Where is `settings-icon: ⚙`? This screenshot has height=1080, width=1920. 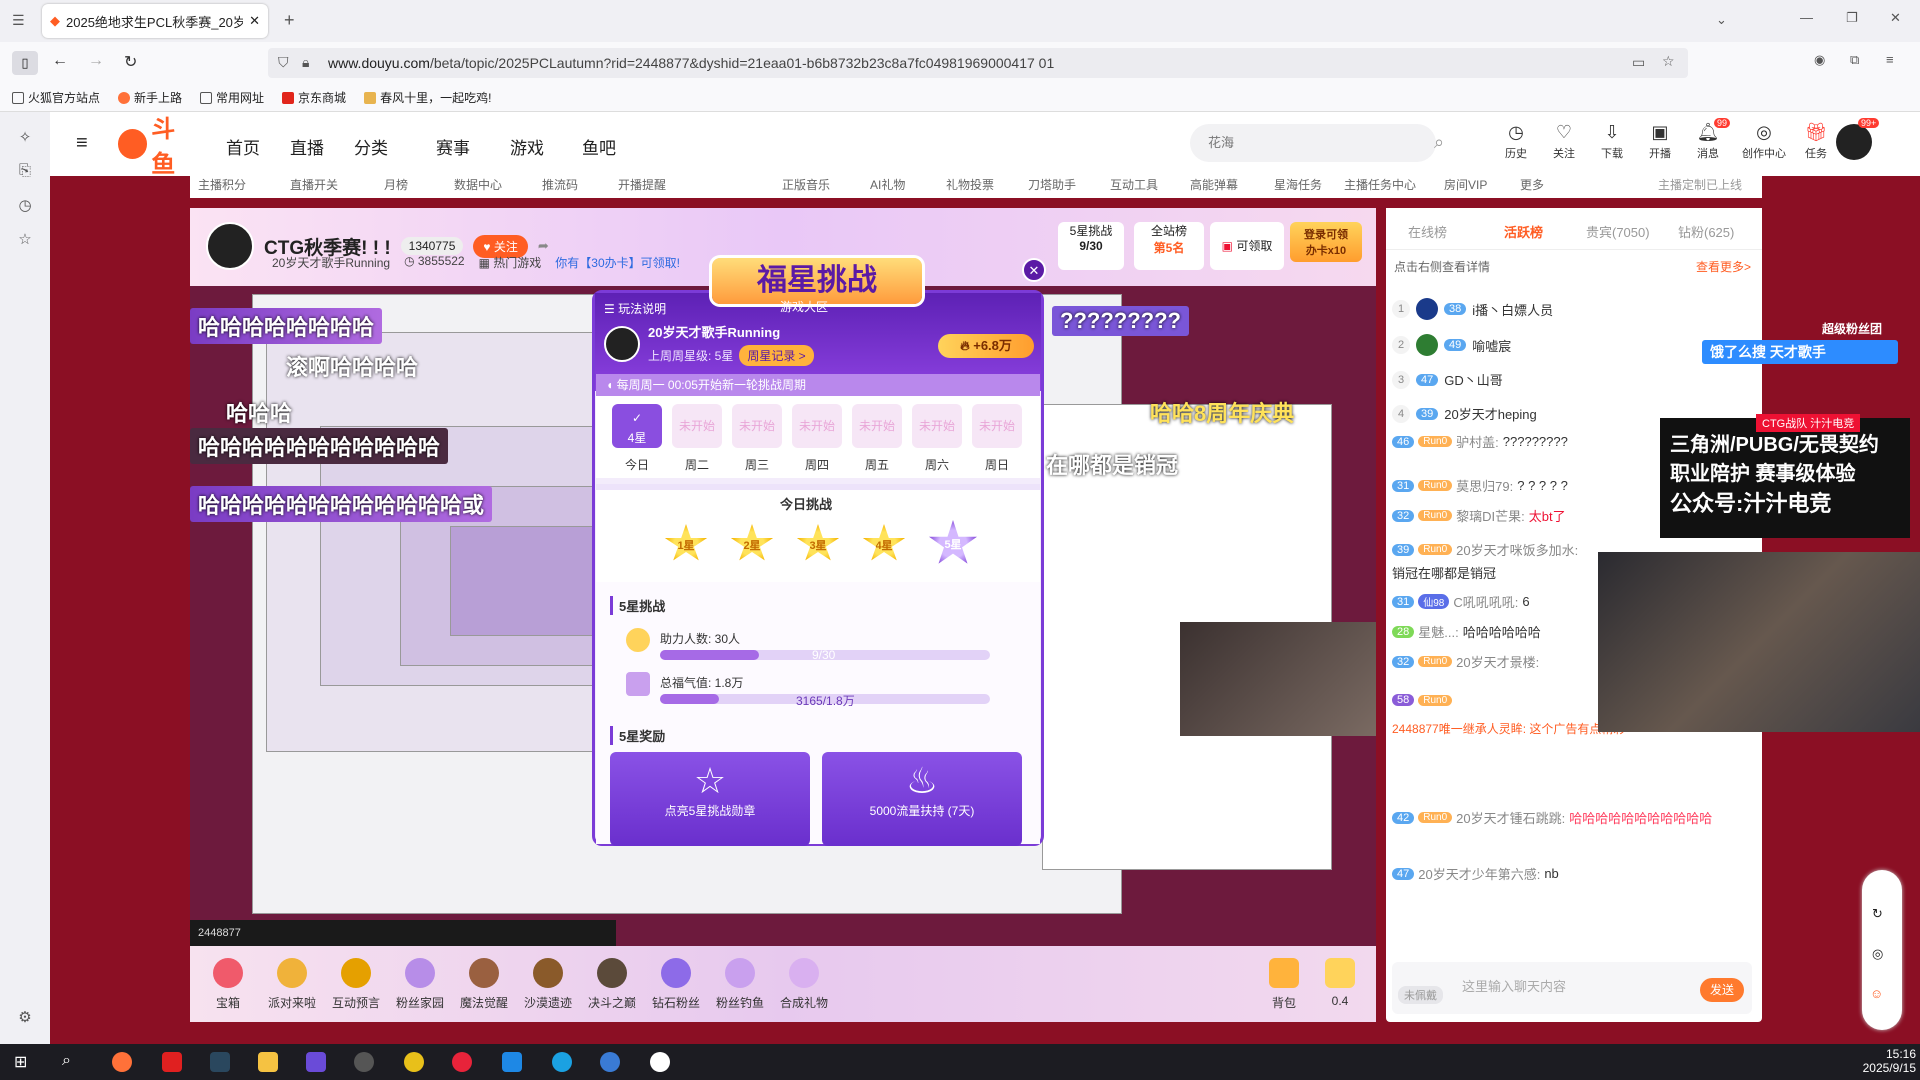
settings-icon: ⚙ is located at coordinates (25, 1017).